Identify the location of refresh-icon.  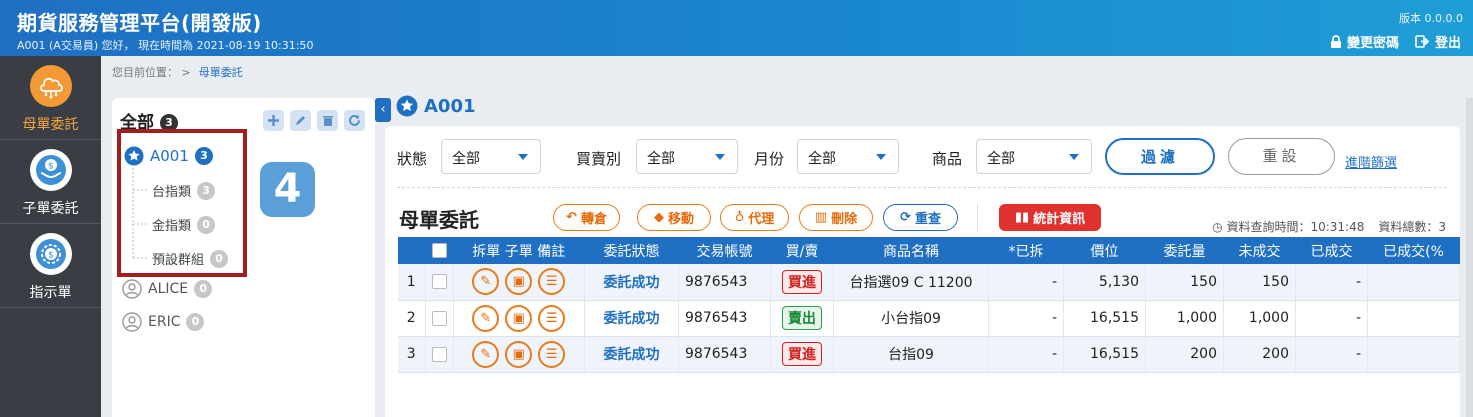
(354, 120).